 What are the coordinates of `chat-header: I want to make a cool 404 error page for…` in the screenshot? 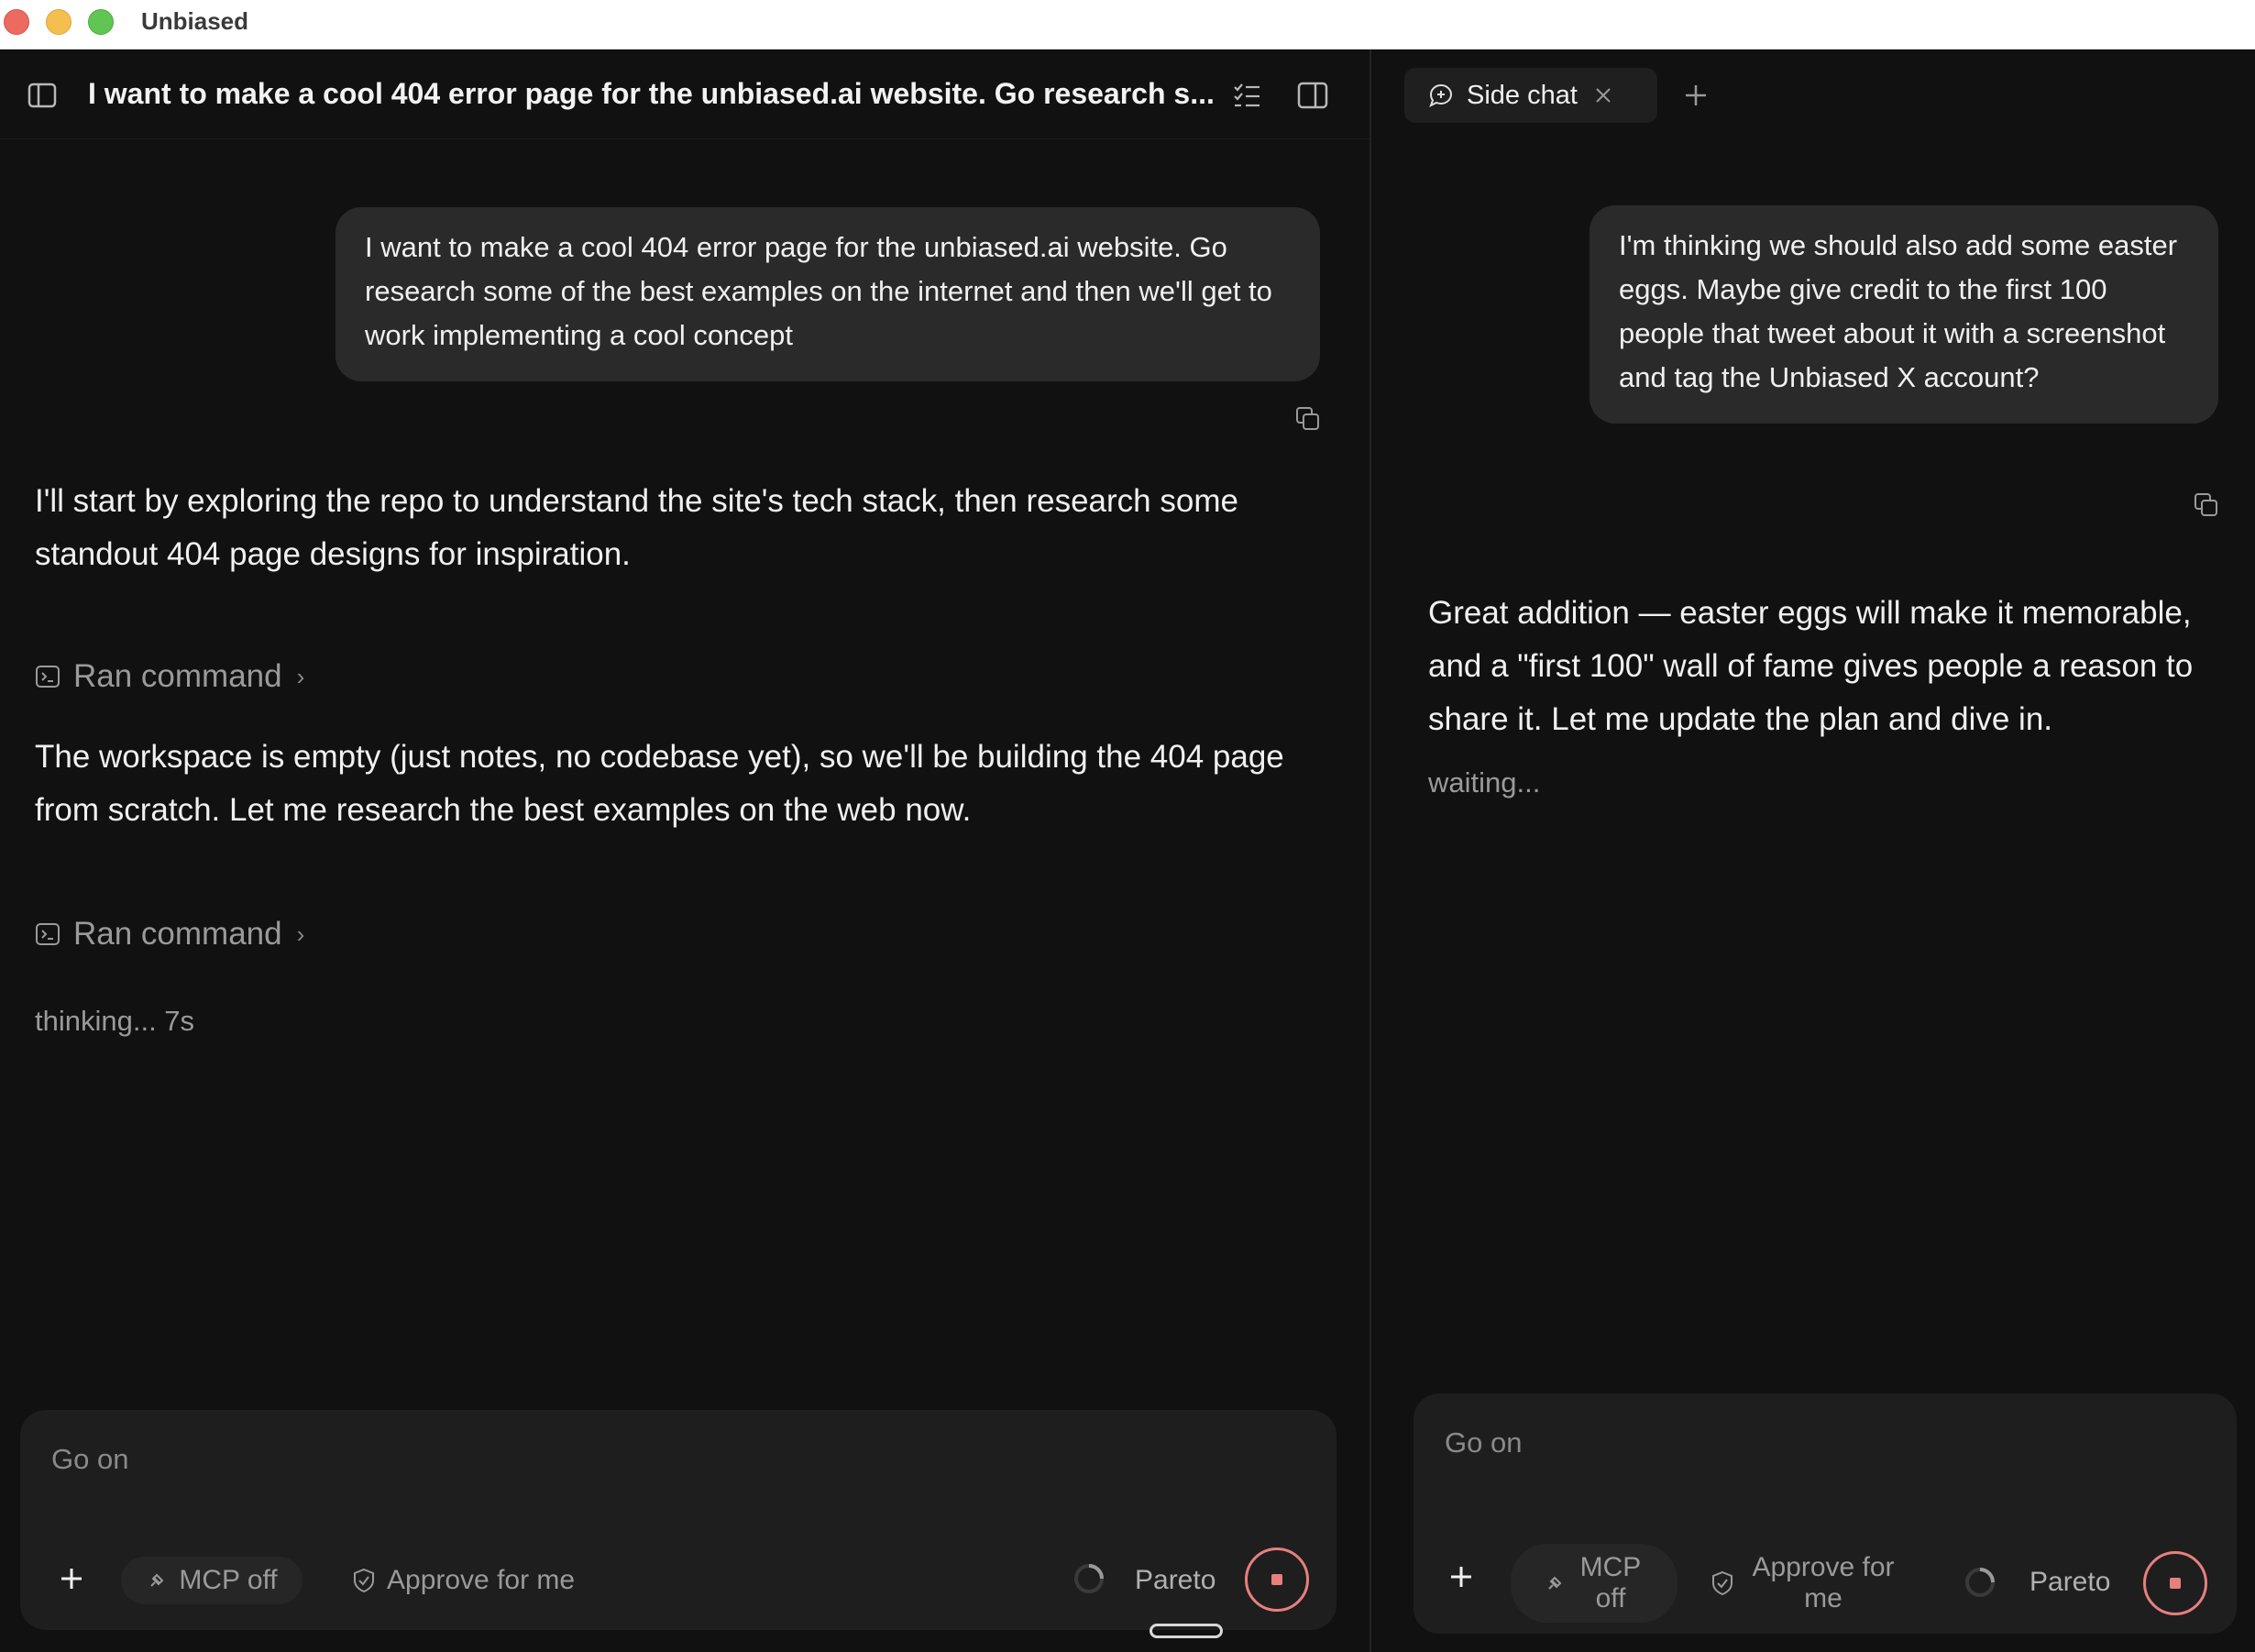 It's located at (685, 94).